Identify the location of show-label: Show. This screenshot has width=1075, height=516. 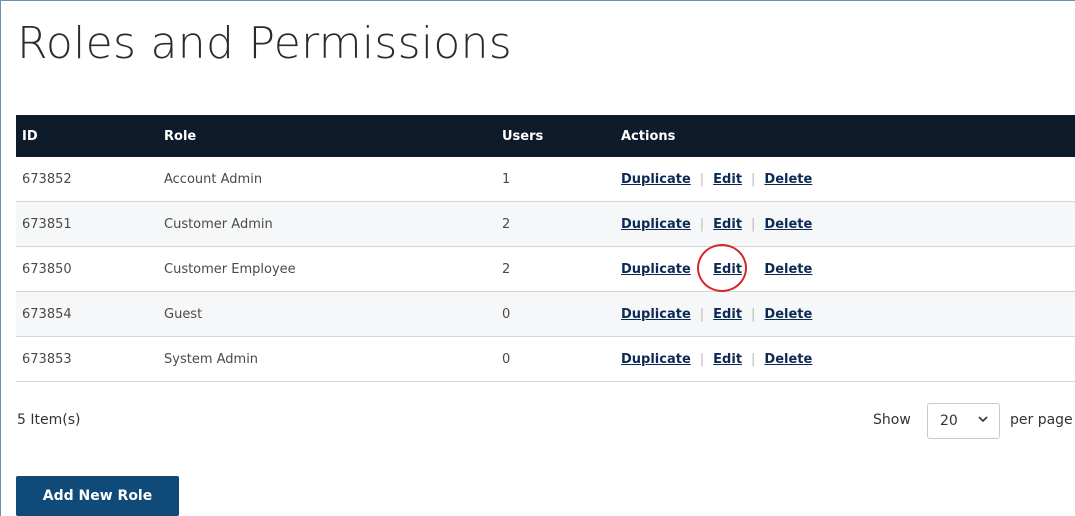
(892, 420).